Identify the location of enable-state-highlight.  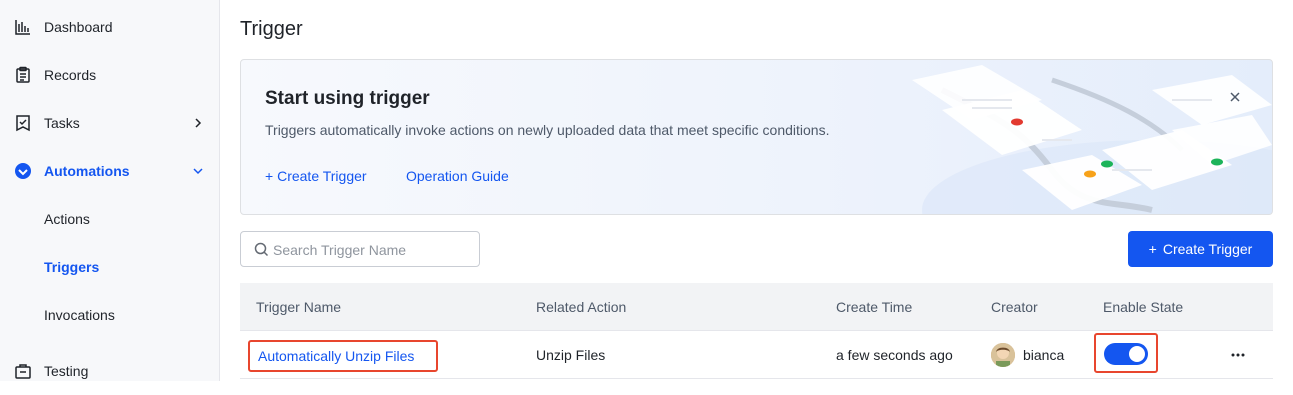
(1126, 353).